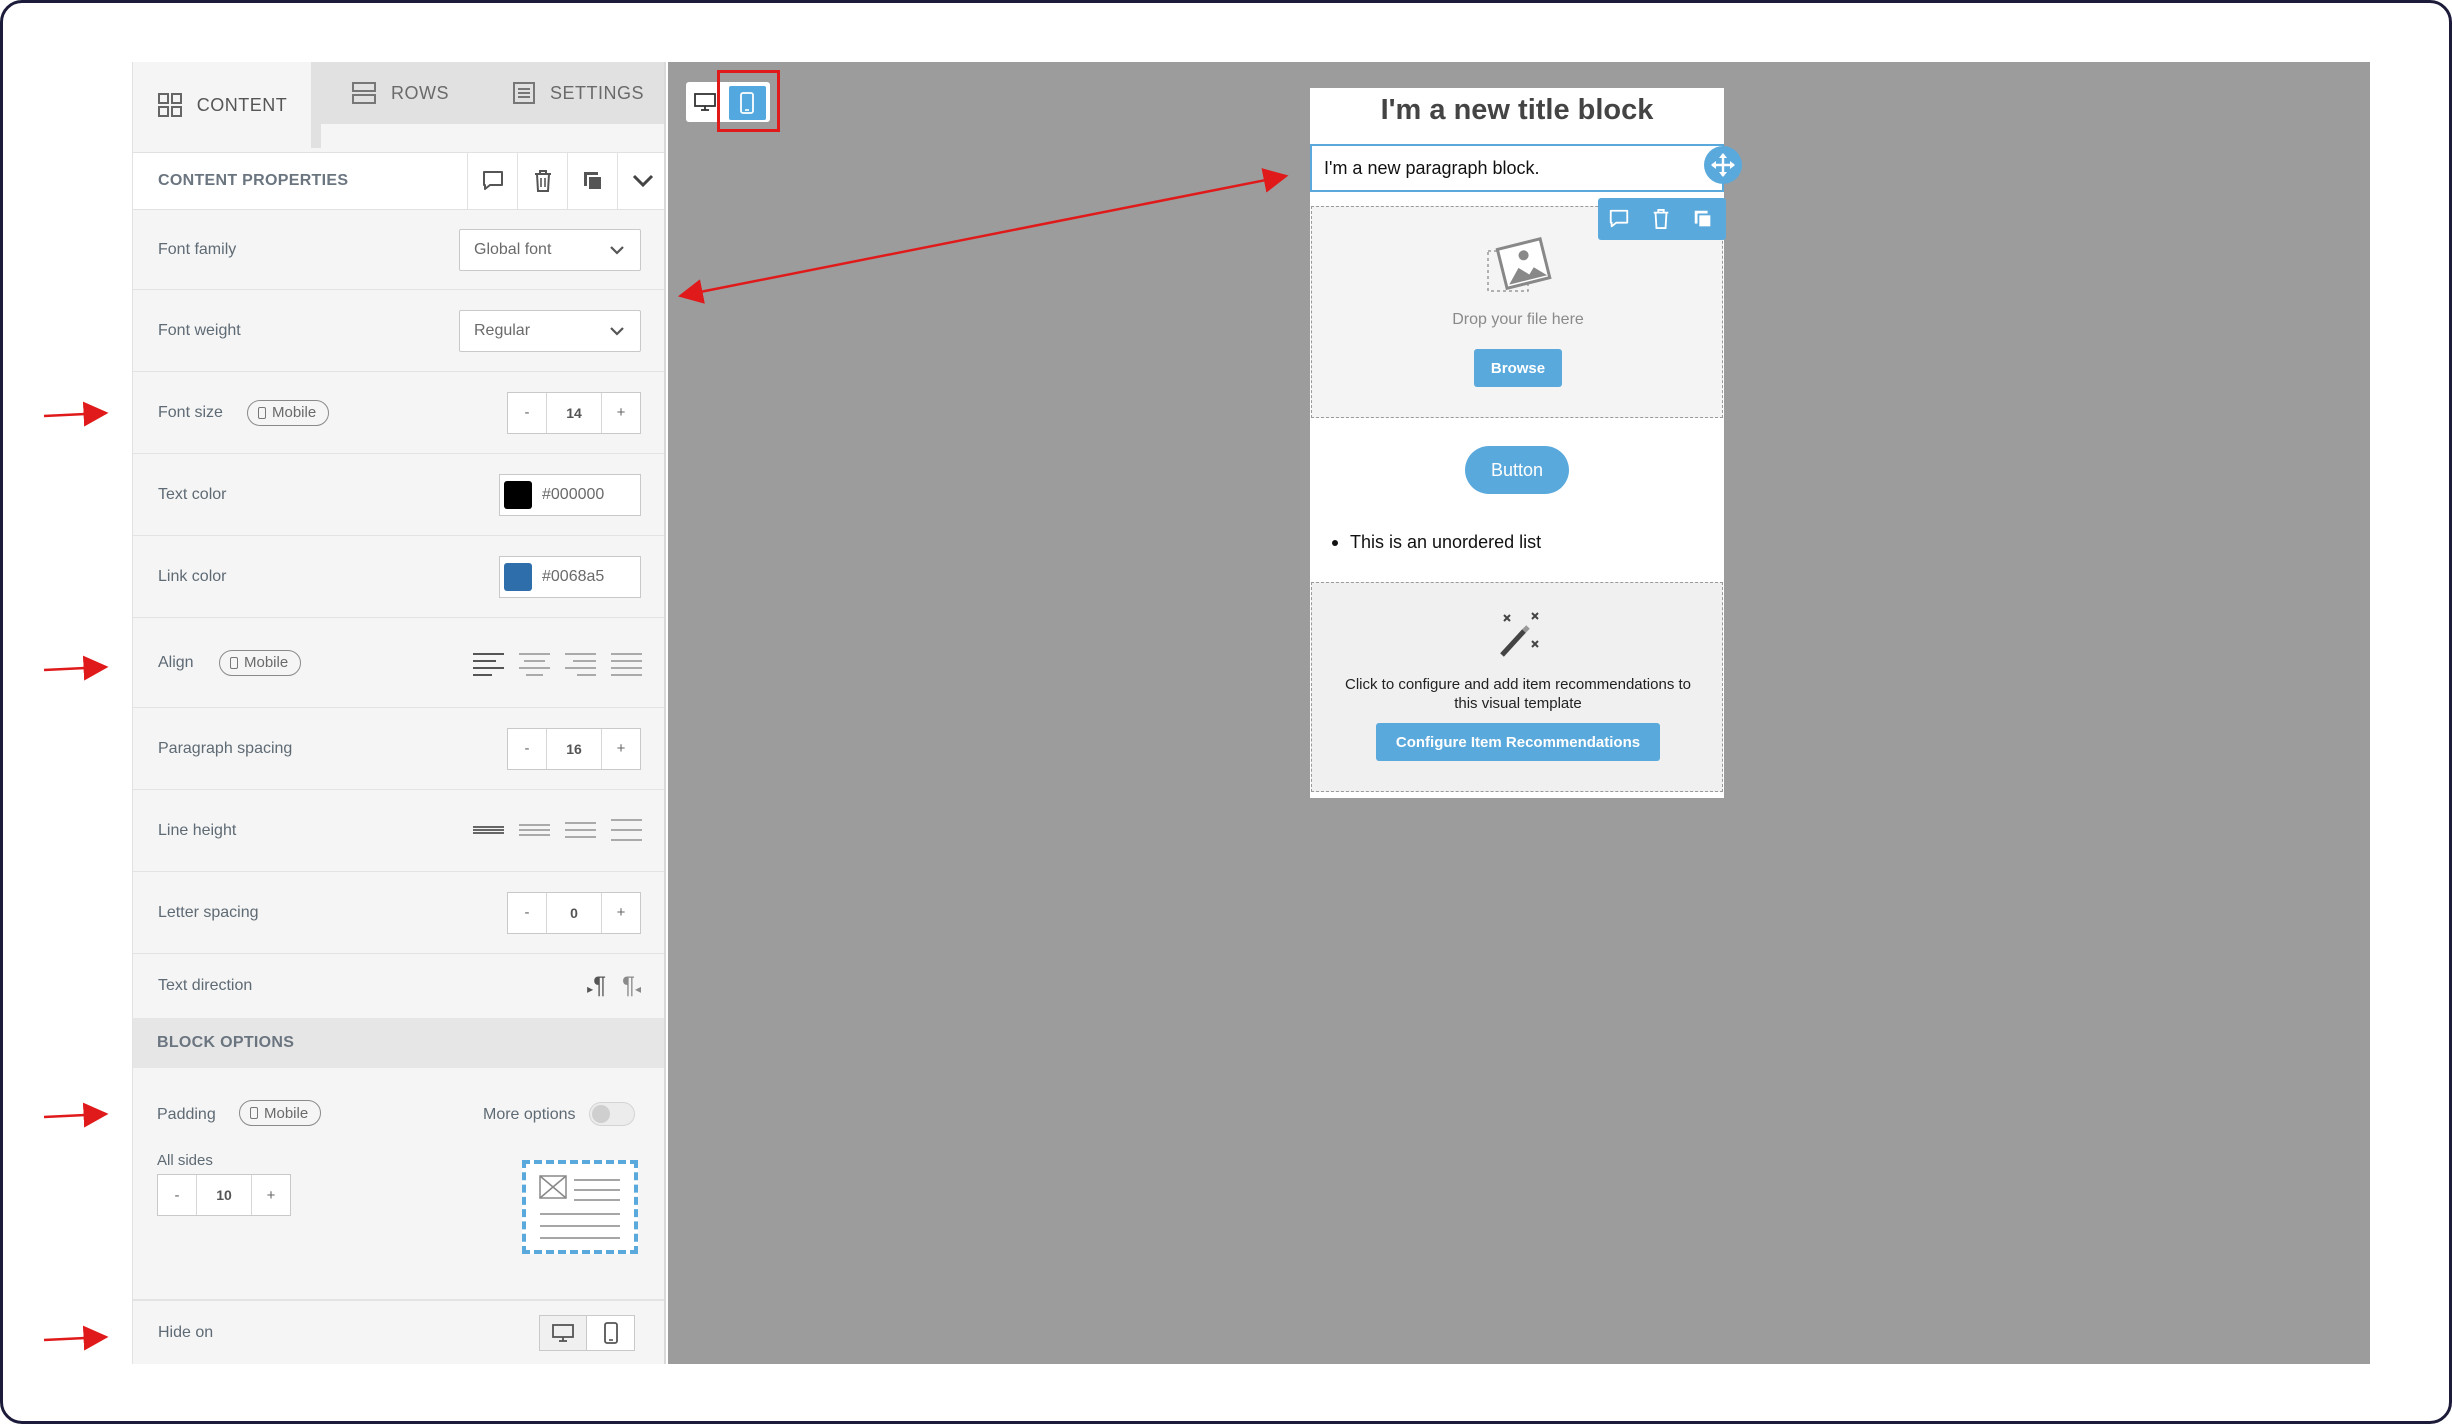 This screenshot has height=1424, width=2452. What do you see at coordinates (488, 663) in the screenshot?
I see `align-left-icon` at bounding box center [488, 663].